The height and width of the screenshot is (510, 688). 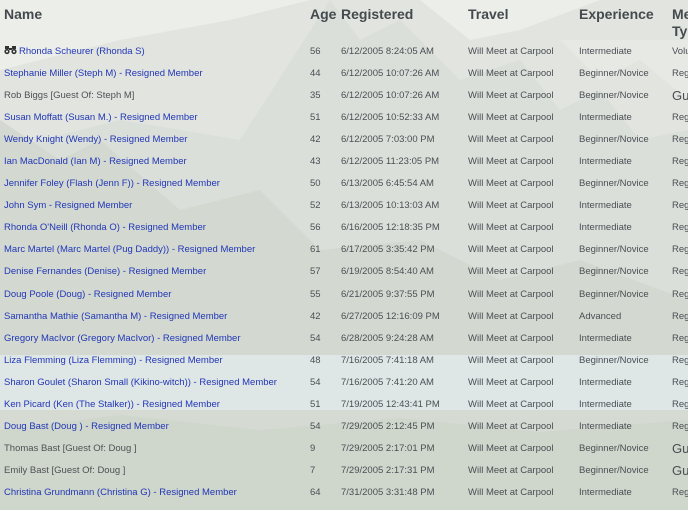 I want to click on column-header-registered: Registered, so click(x=401, y=20).